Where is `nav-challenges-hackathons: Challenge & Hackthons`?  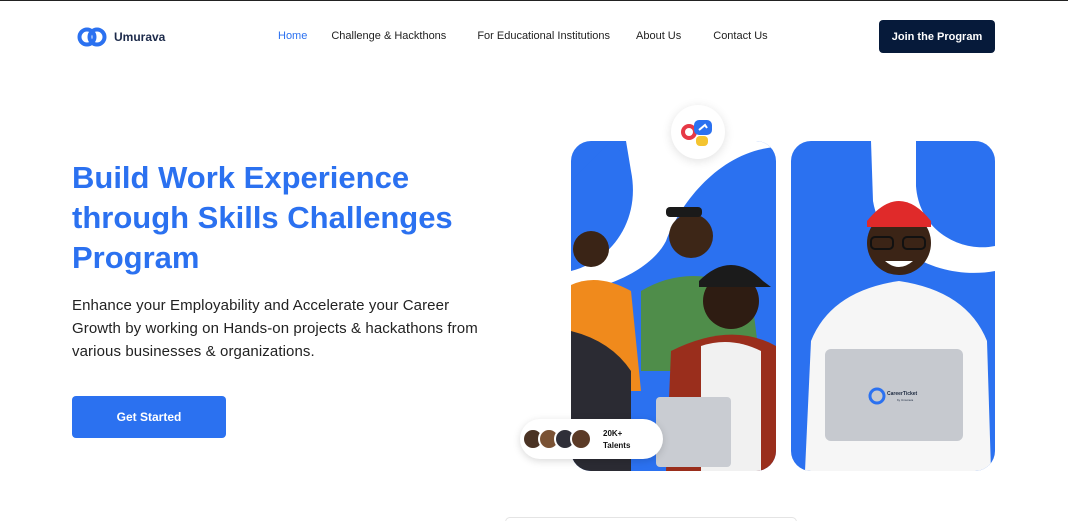 nav-challenges-hackathons: Challenge & Hackthons is located at coordinates (388, 36).